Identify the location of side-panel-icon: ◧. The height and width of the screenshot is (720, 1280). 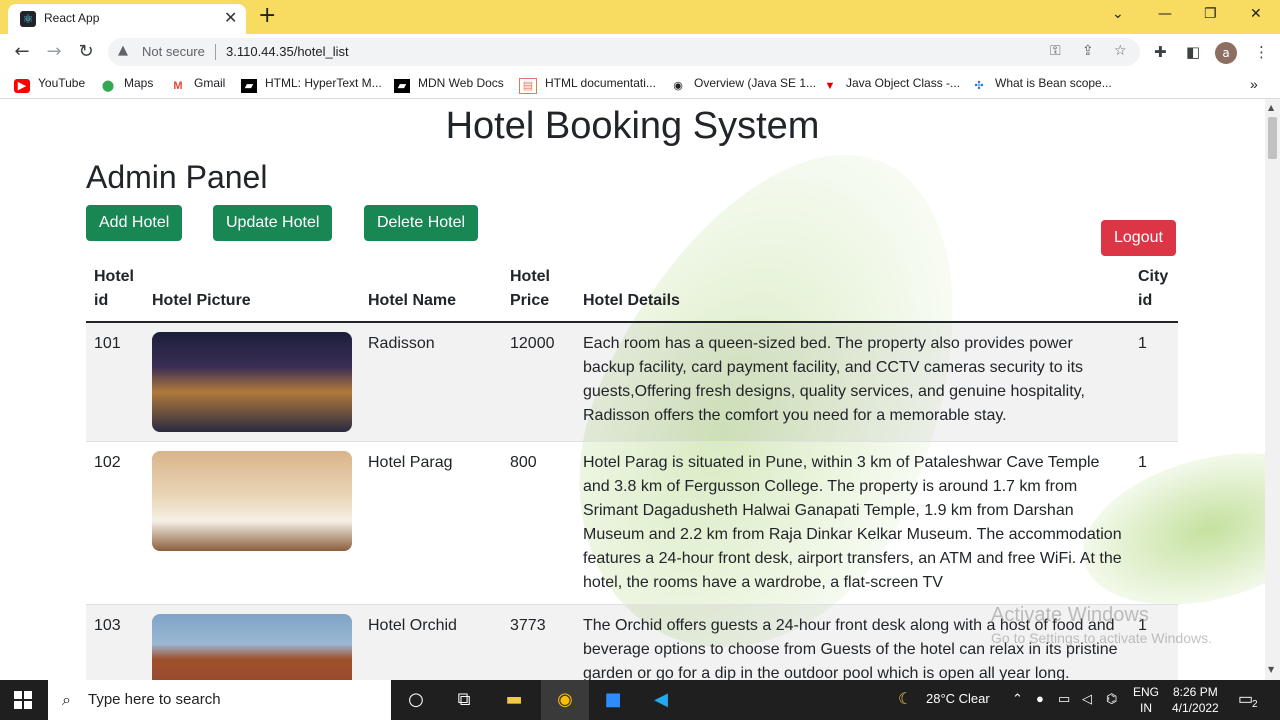
(1193, 52).